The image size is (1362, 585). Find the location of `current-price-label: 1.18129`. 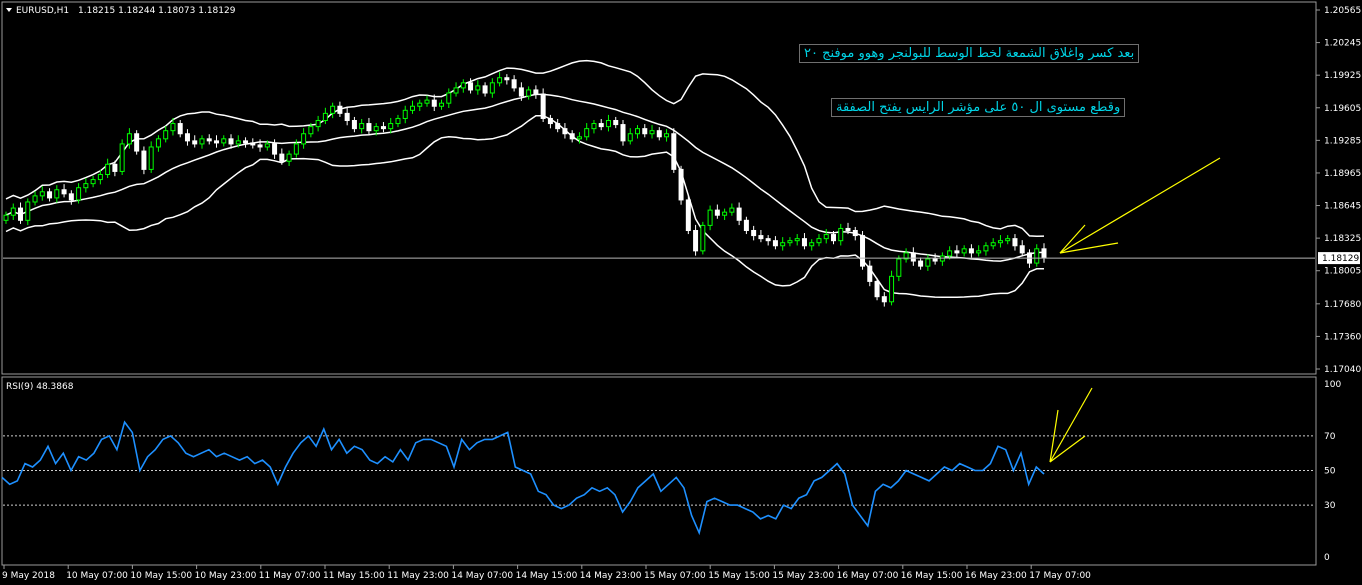

current-price-label: 1.18129 is located at coordinates (1339, 258).